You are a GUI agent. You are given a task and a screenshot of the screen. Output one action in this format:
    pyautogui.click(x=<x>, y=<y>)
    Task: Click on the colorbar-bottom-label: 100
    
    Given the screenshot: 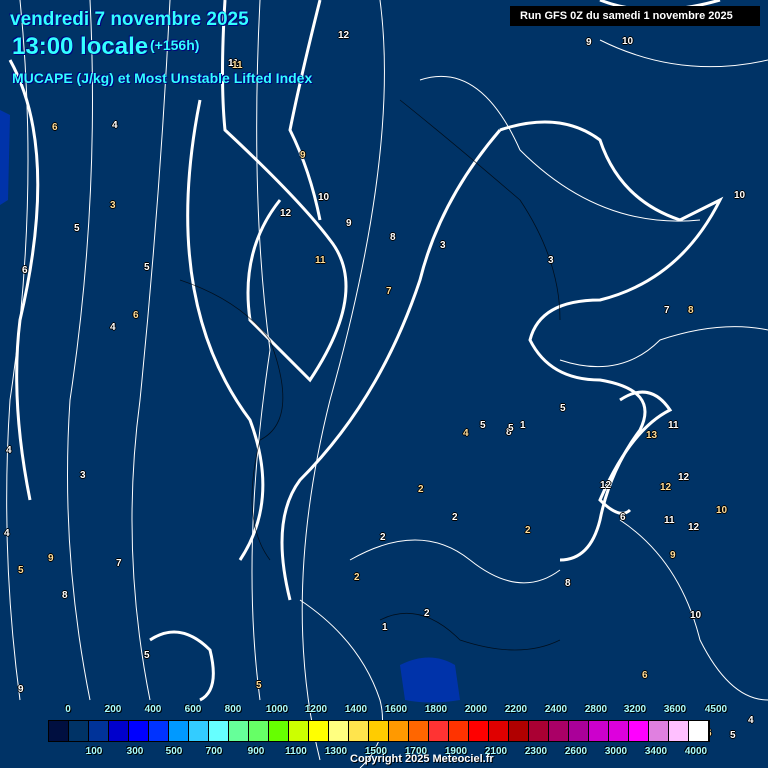 What is the action you would take?
    pyautogui.click(x=94, y=751)
    